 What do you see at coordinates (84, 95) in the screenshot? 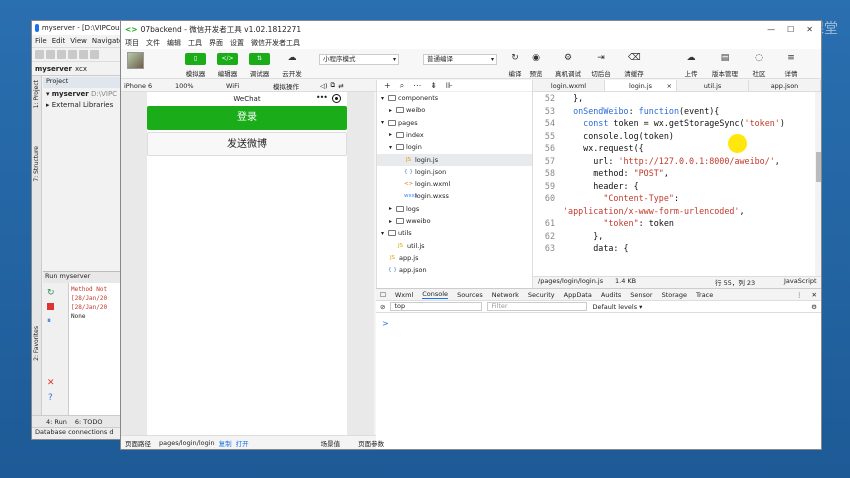
I see `project-root: ▾ myserver D:\VIPC` at bounding box center [84, 95].